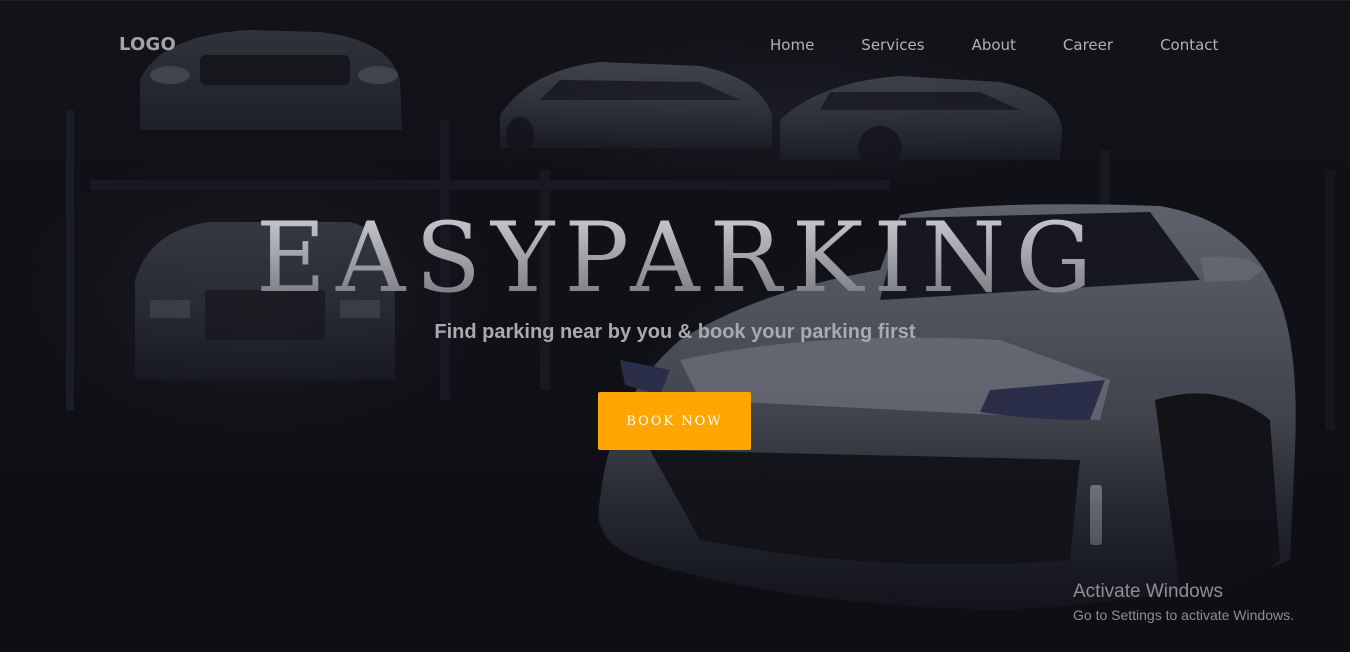 The image size is (1350, 652). I want to click on site-logo: LOGO, so click(147, 44).